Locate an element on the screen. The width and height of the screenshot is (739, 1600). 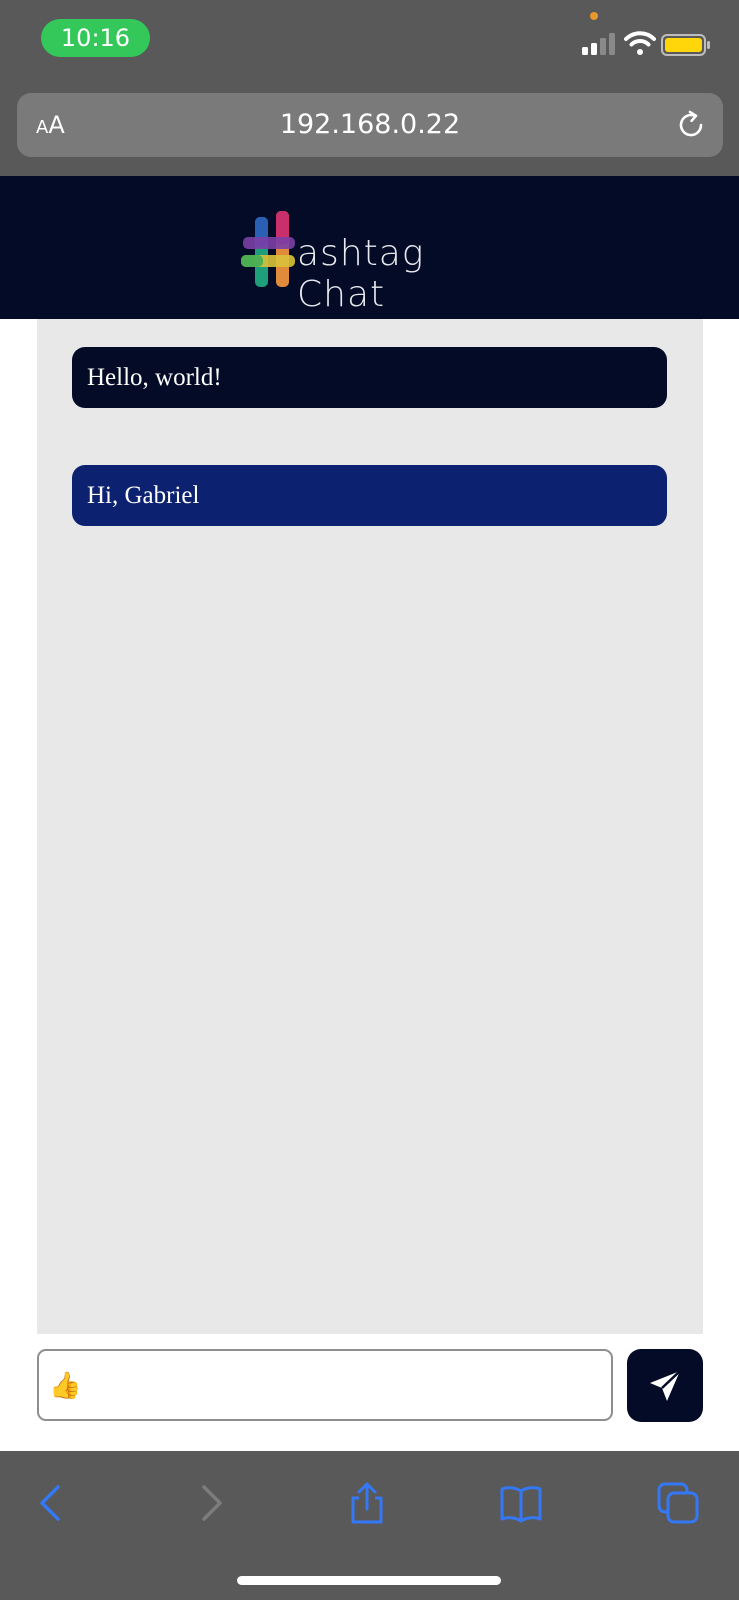
status-time: 10:16 is located at coordinates (95, 38).